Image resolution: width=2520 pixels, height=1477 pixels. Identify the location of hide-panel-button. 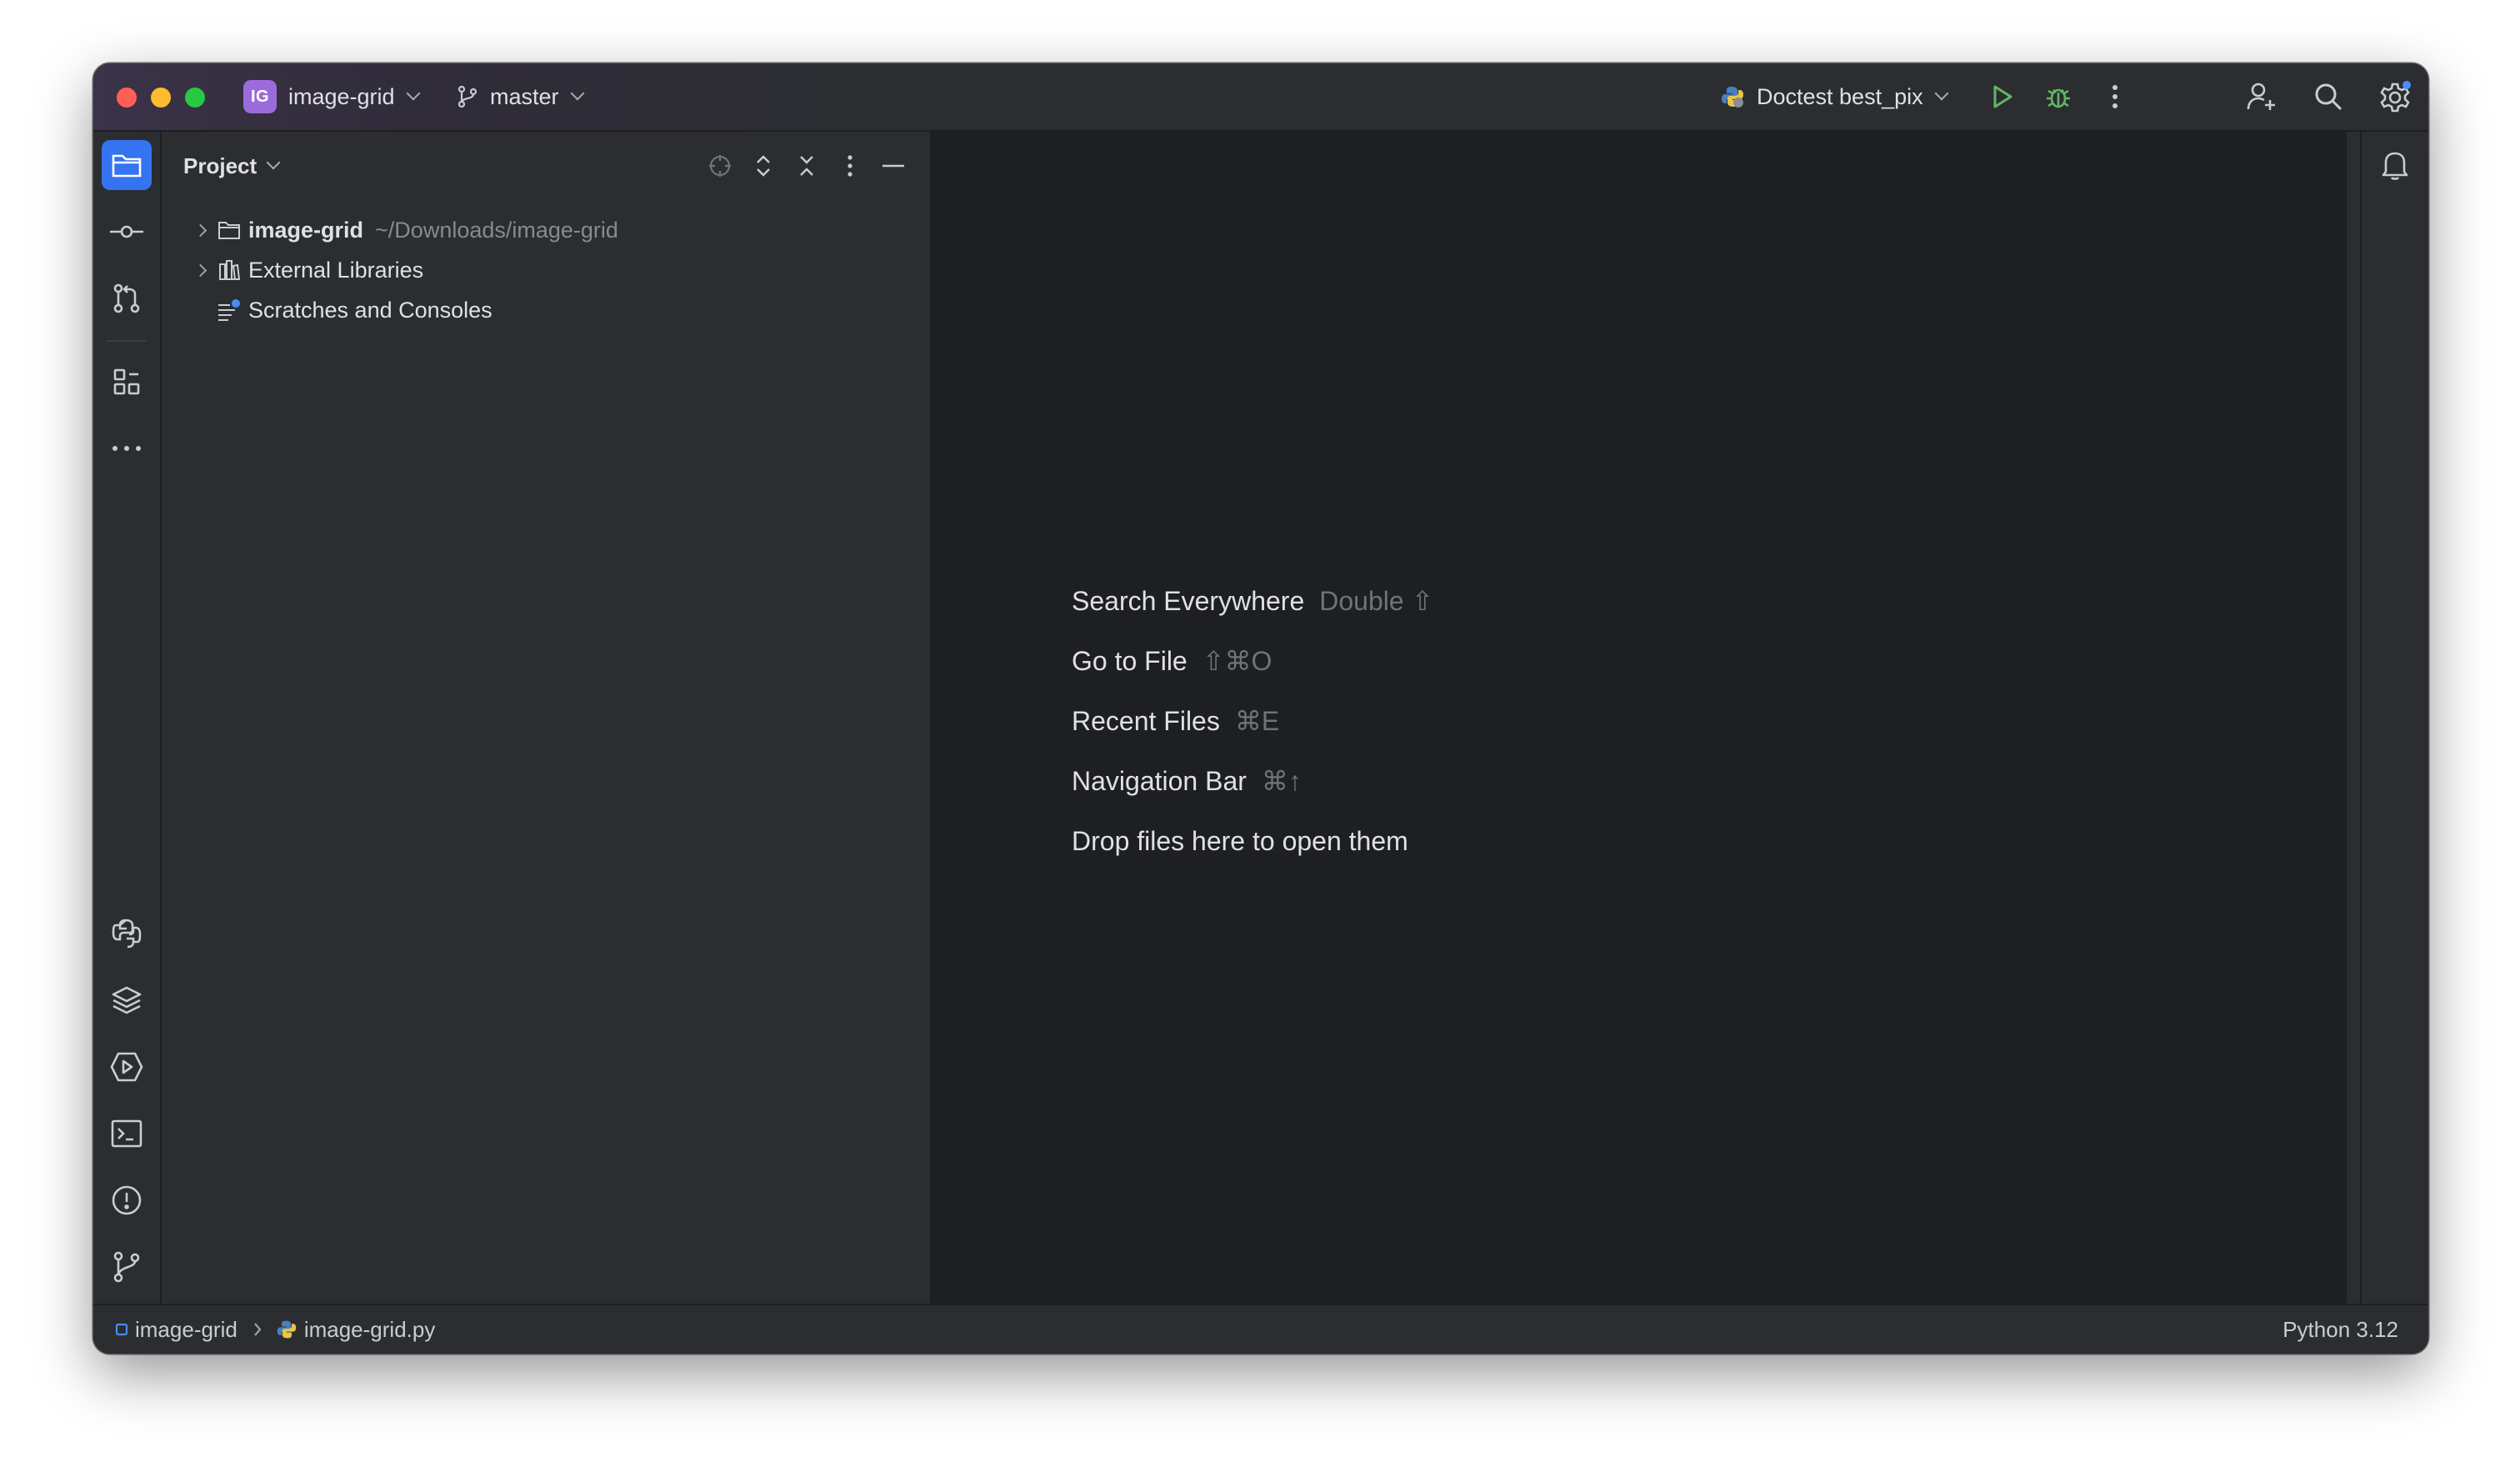
(894, 166).